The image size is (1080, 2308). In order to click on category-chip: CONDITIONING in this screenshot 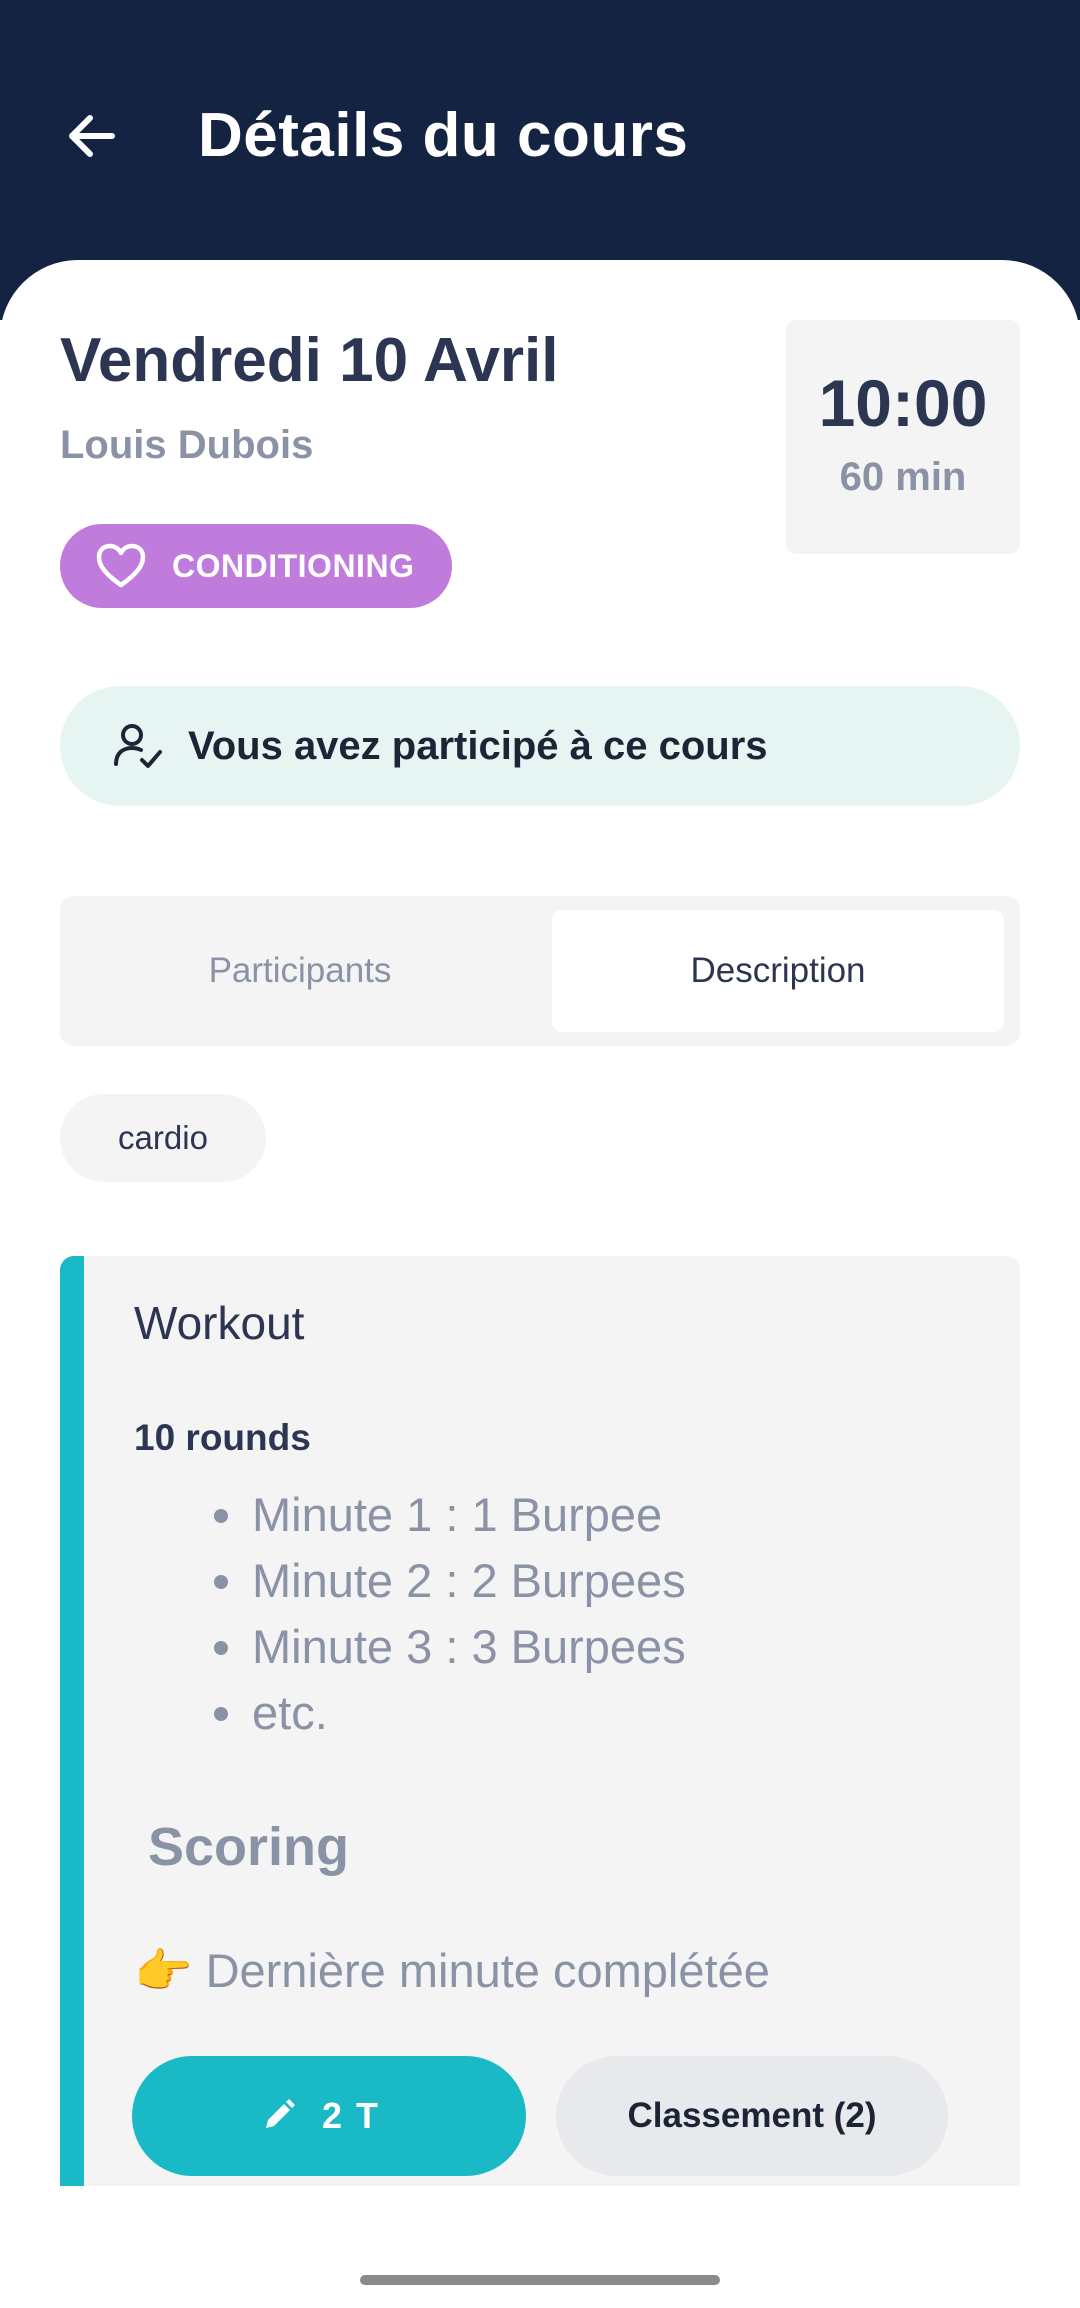, I will do `click(256, 566)`.